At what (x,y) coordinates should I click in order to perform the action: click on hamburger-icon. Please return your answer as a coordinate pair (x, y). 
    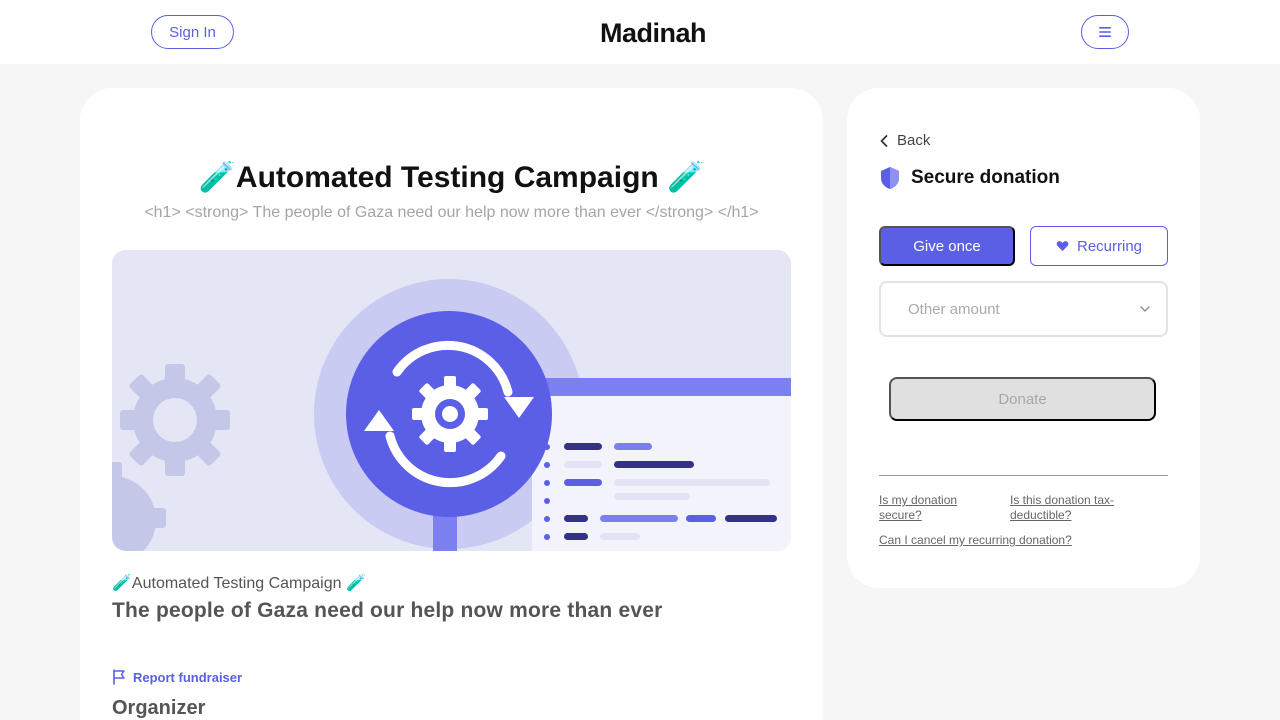
    Looking at the image, I should click on (1105, 32).